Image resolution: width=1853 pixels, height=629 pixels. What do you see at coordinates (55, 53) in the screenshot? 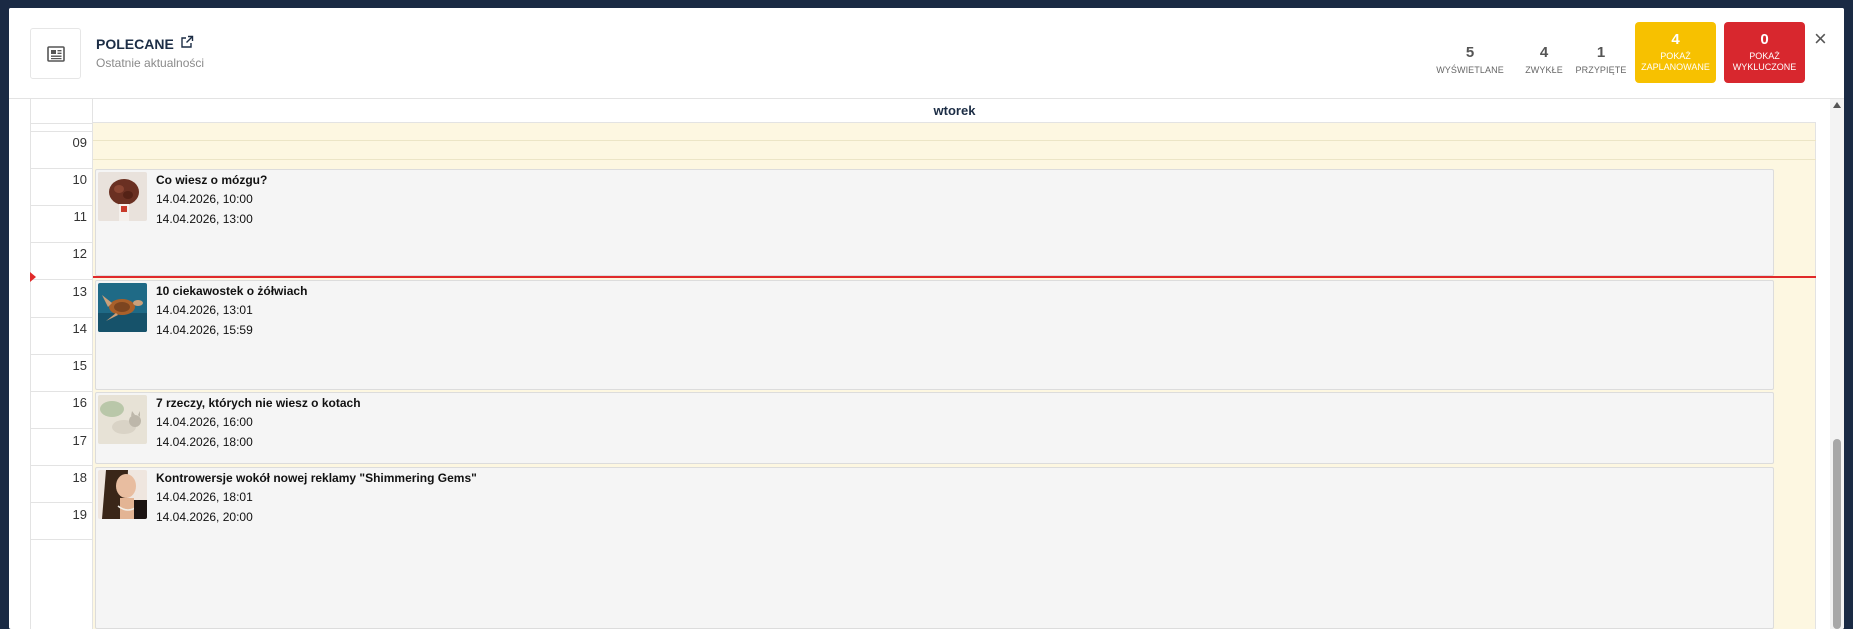
I see `newspaper-icon` at bounding box center [55, 53].